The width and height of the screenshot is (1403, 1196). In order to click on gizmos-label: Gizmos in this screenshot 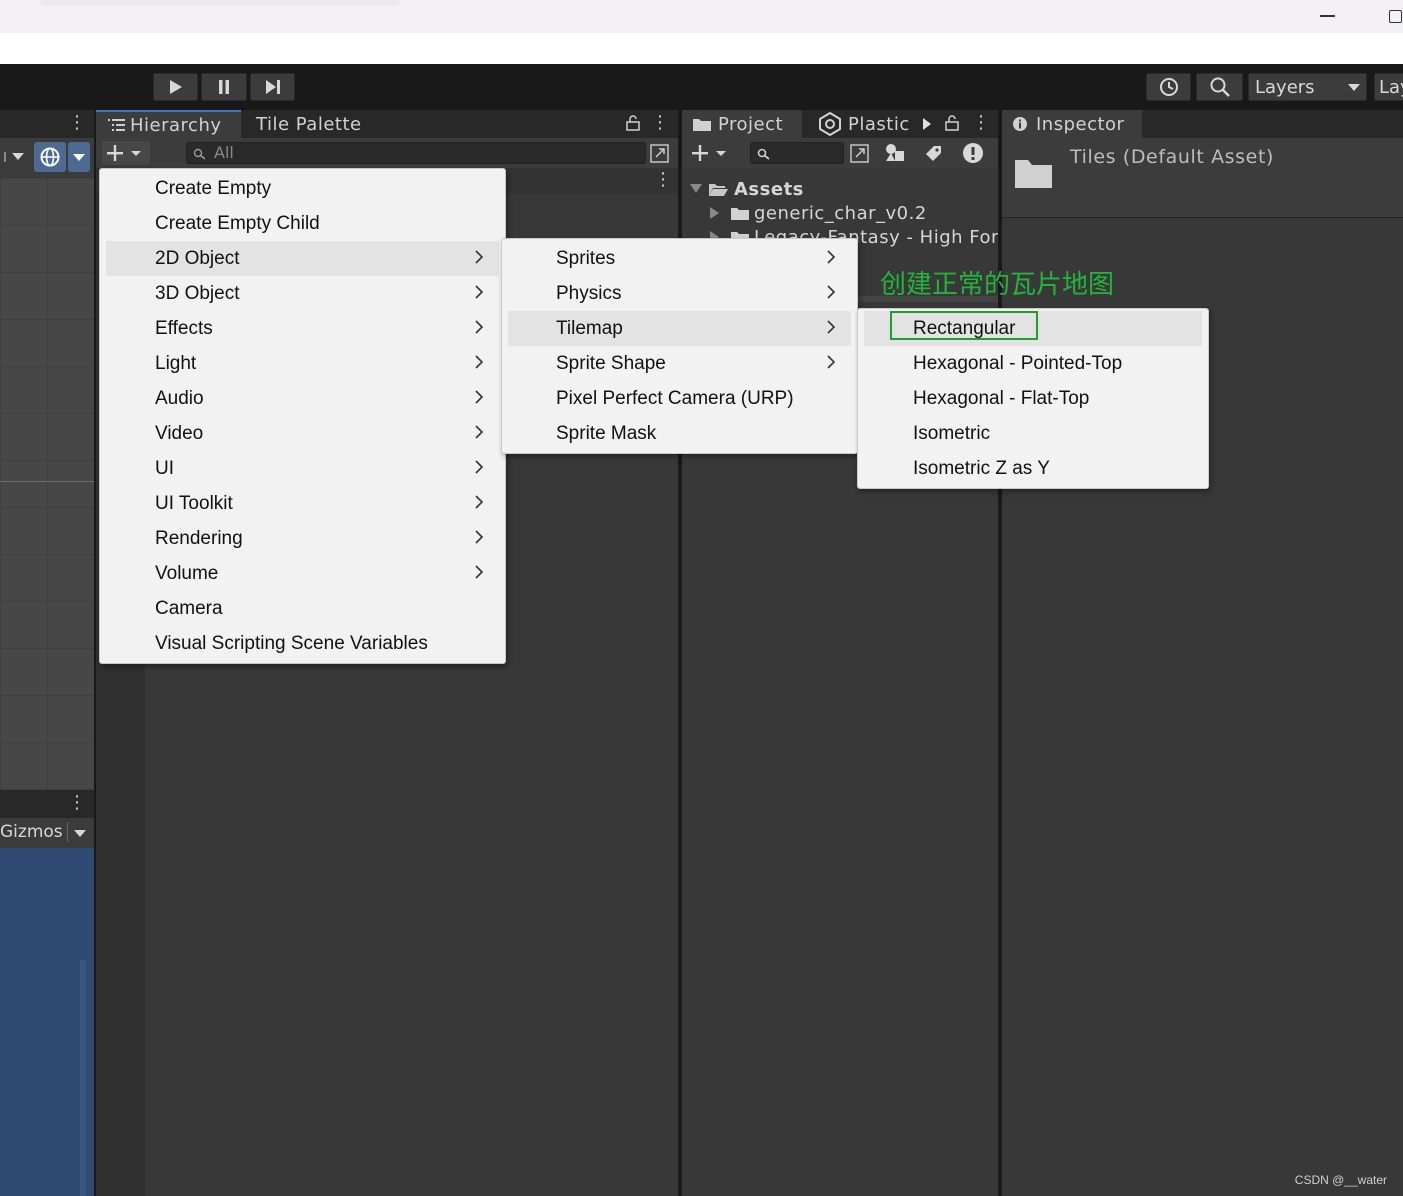, I will do `click(31, 832)`.